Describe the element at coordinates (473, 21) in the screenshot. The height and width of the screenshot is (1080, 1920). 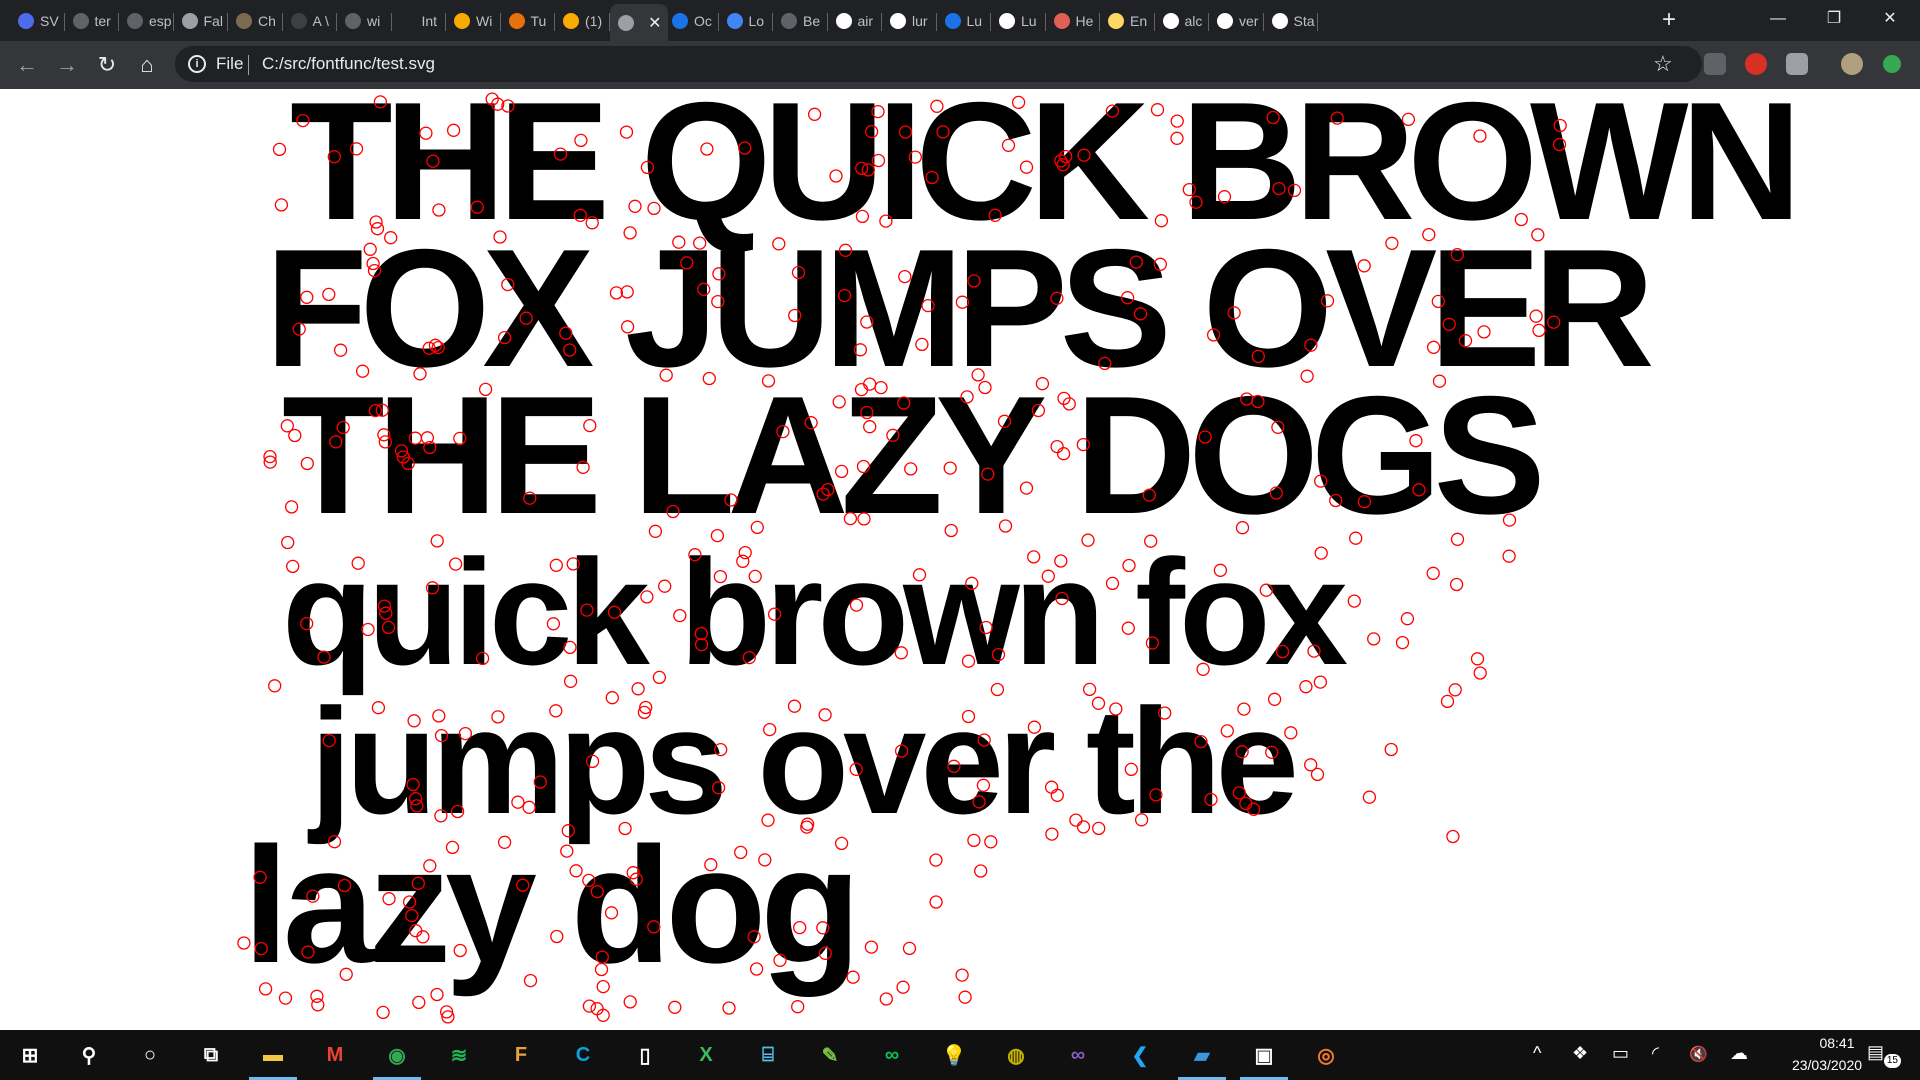
I see `tab-wi: Wi` at that location.